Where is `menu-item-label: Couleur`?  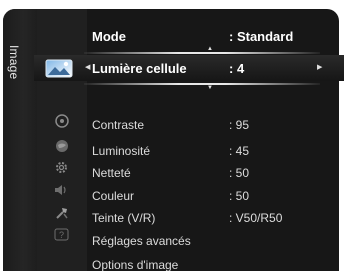 menu-item-label: Couleur is located at coordinates (113, 195).